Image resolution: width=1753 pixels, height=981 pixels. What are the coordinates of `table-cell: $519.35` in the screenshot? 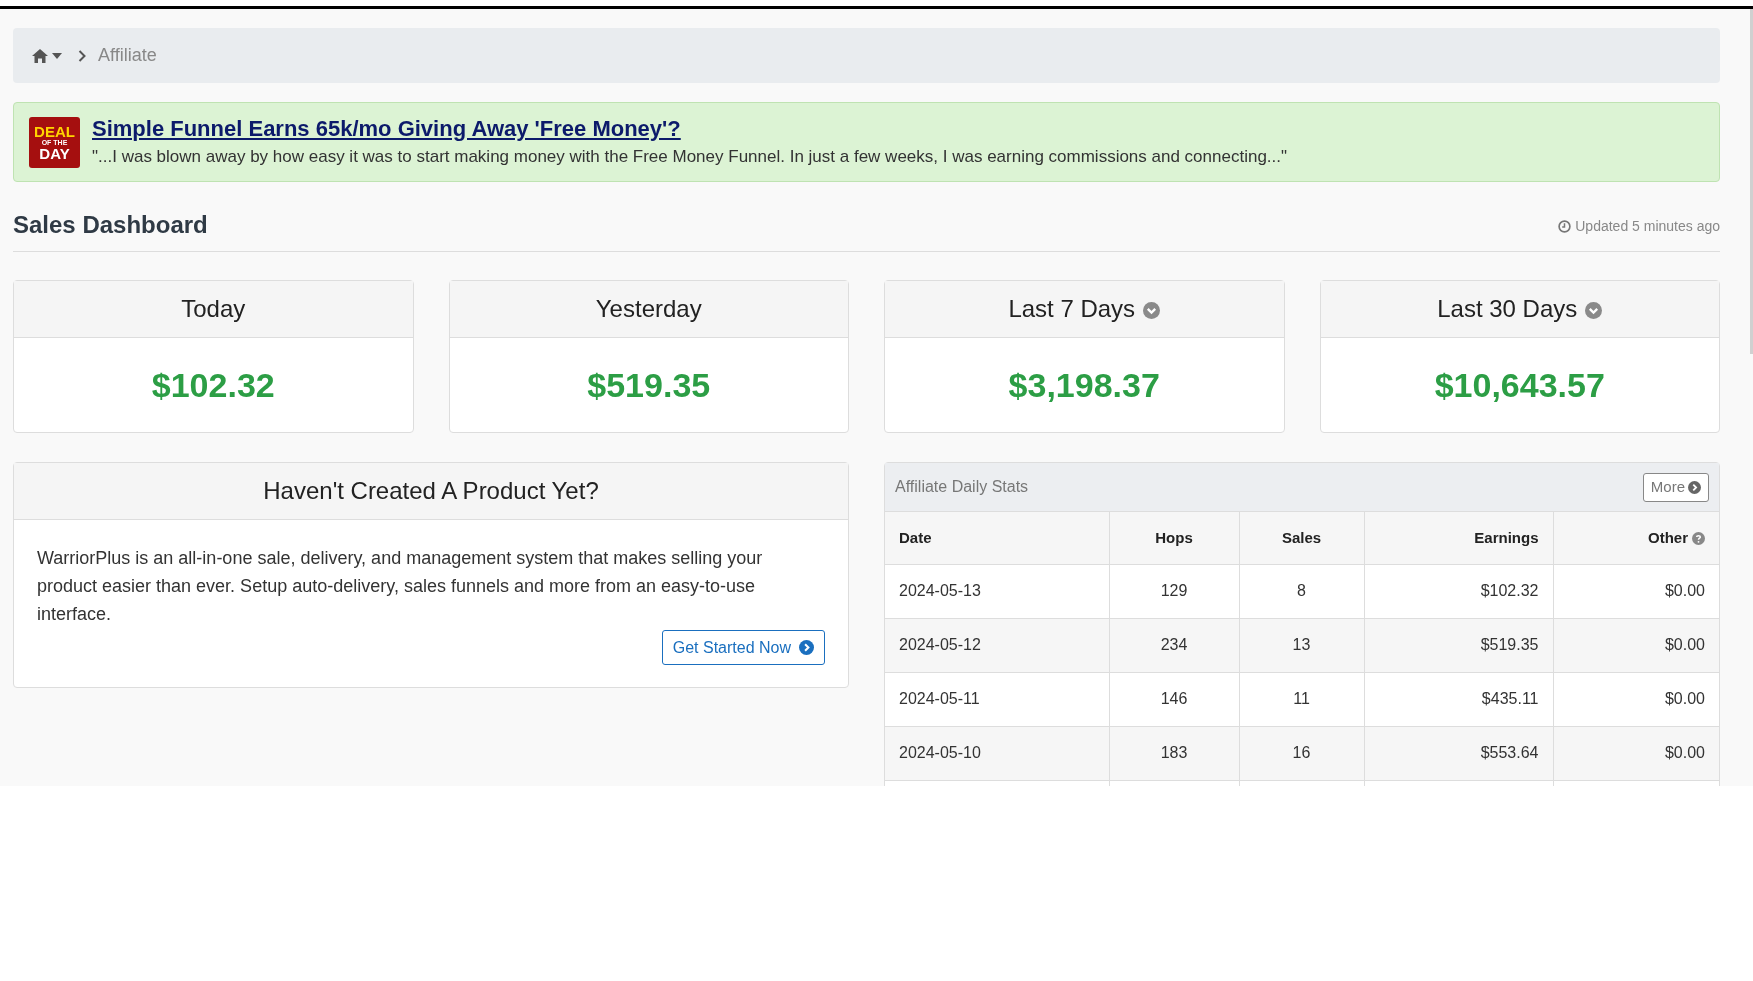 It's located at (1509, 644).